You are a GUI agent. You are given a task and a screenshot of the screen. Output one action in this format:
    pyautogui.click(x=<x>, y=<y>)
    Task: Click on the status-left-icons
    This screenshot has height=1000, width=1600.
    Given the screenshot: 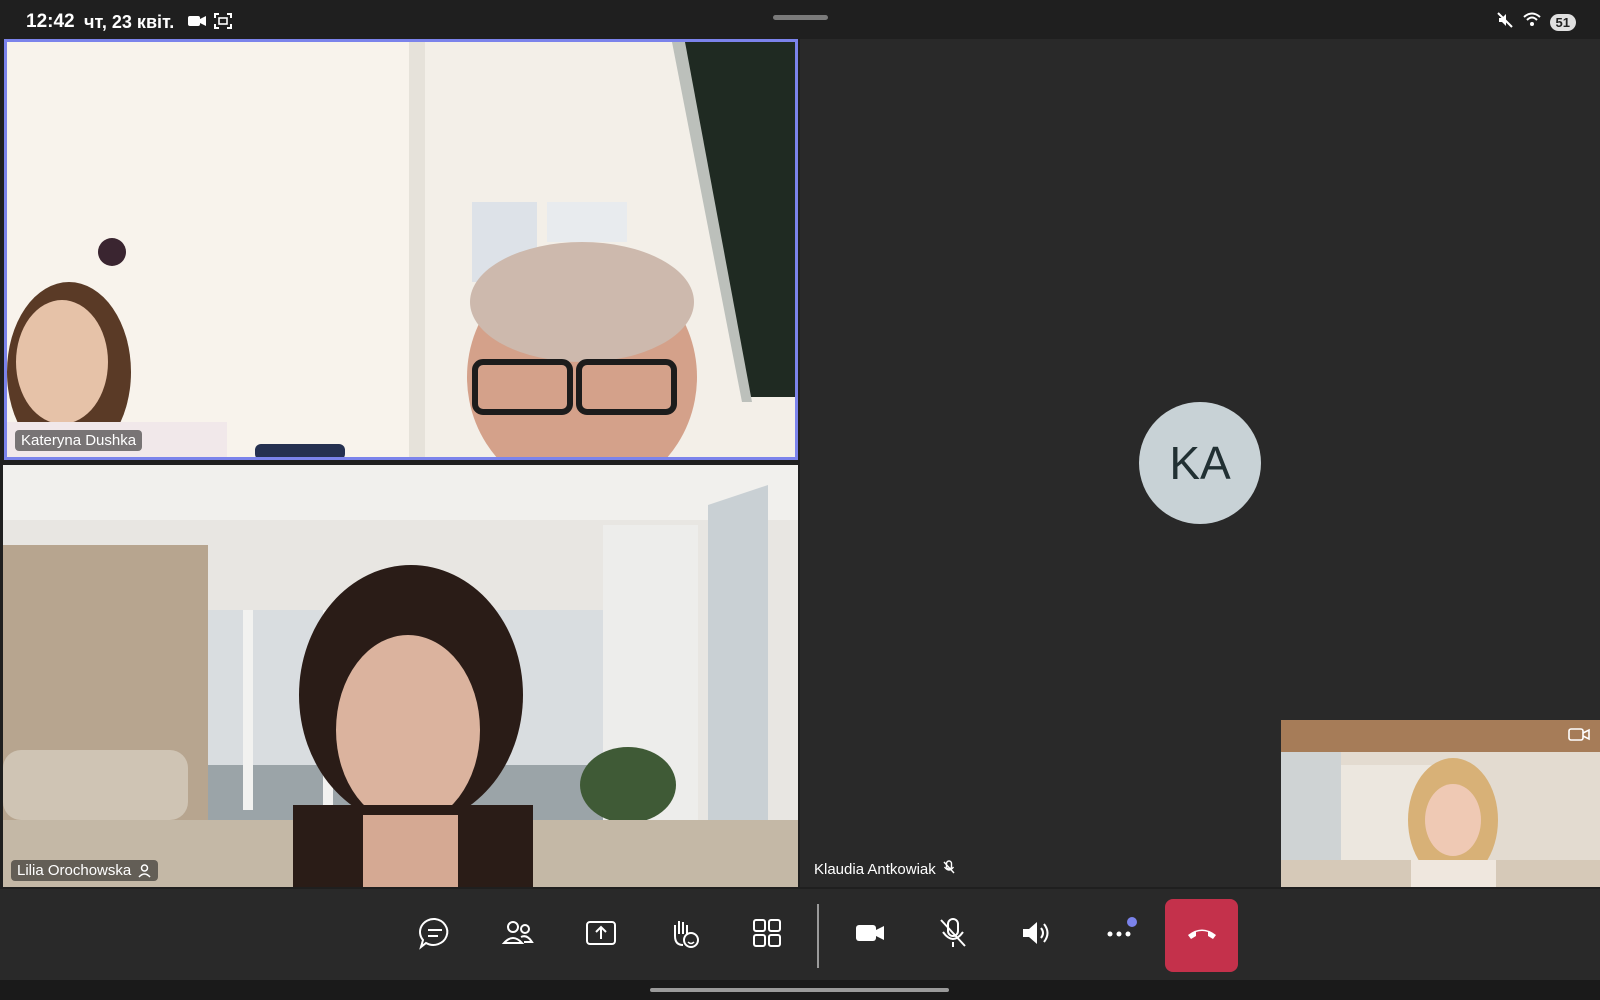 What is the action you would take?
    pyautogui.click(x=210, y=23)
    